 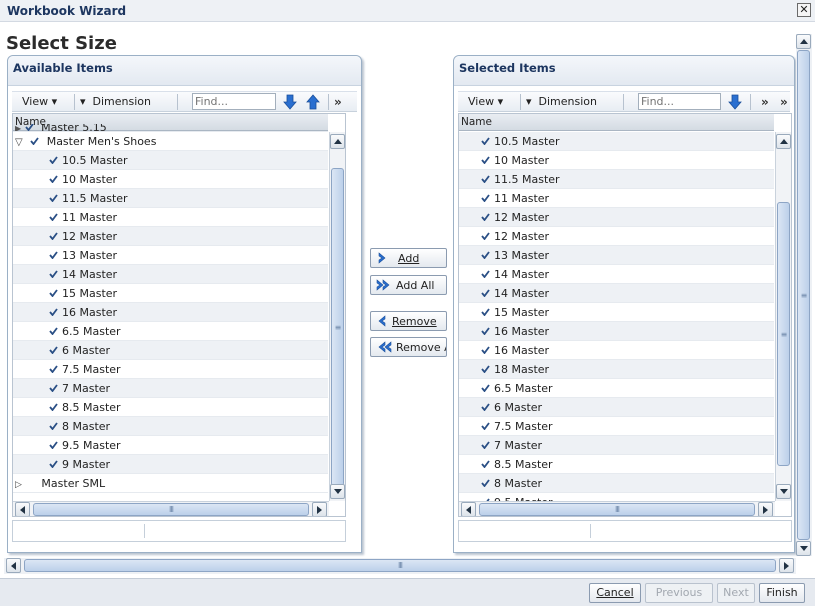 What do you see at coordinates (736, 593) in the screenshot?
I see `next-button: Next` at bounding box center [736, 593].